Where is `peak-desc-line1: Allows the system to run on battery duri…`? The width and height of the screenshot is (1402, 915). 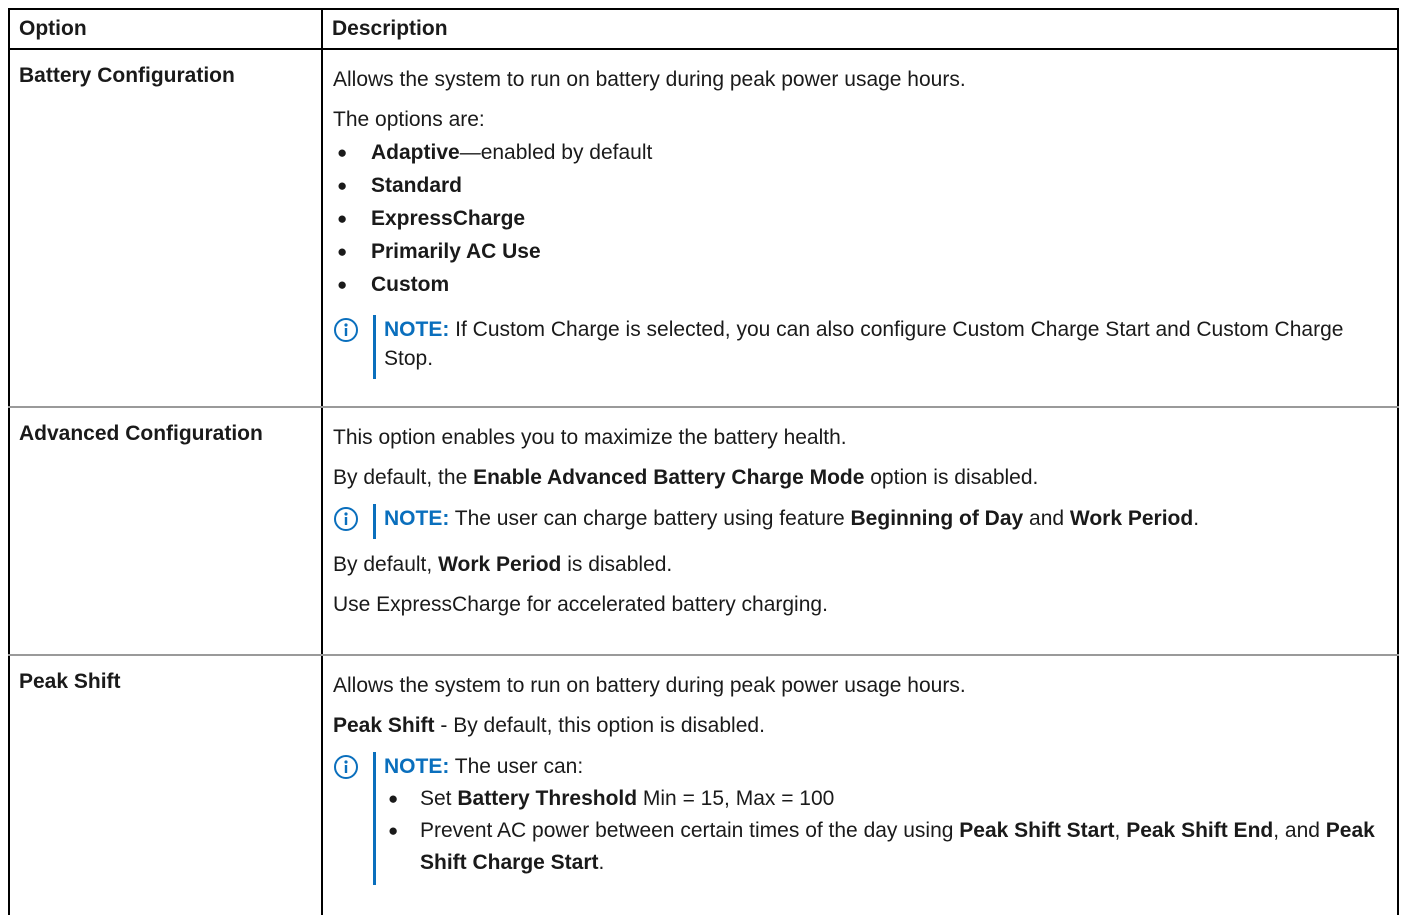 peak-desc-line1: Allows the system to run on battery duri… is located at coordinates (649, 685).